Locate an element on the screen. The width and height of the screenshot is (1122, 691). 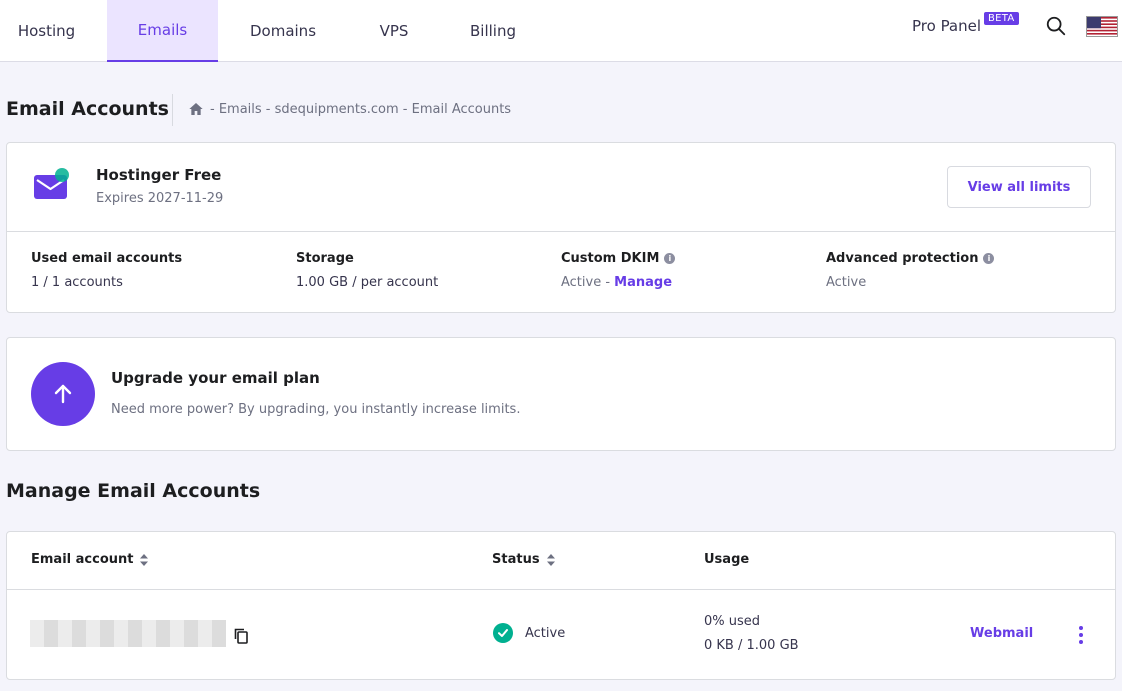
arrow-up-icon is located at coordinates (63, 394).